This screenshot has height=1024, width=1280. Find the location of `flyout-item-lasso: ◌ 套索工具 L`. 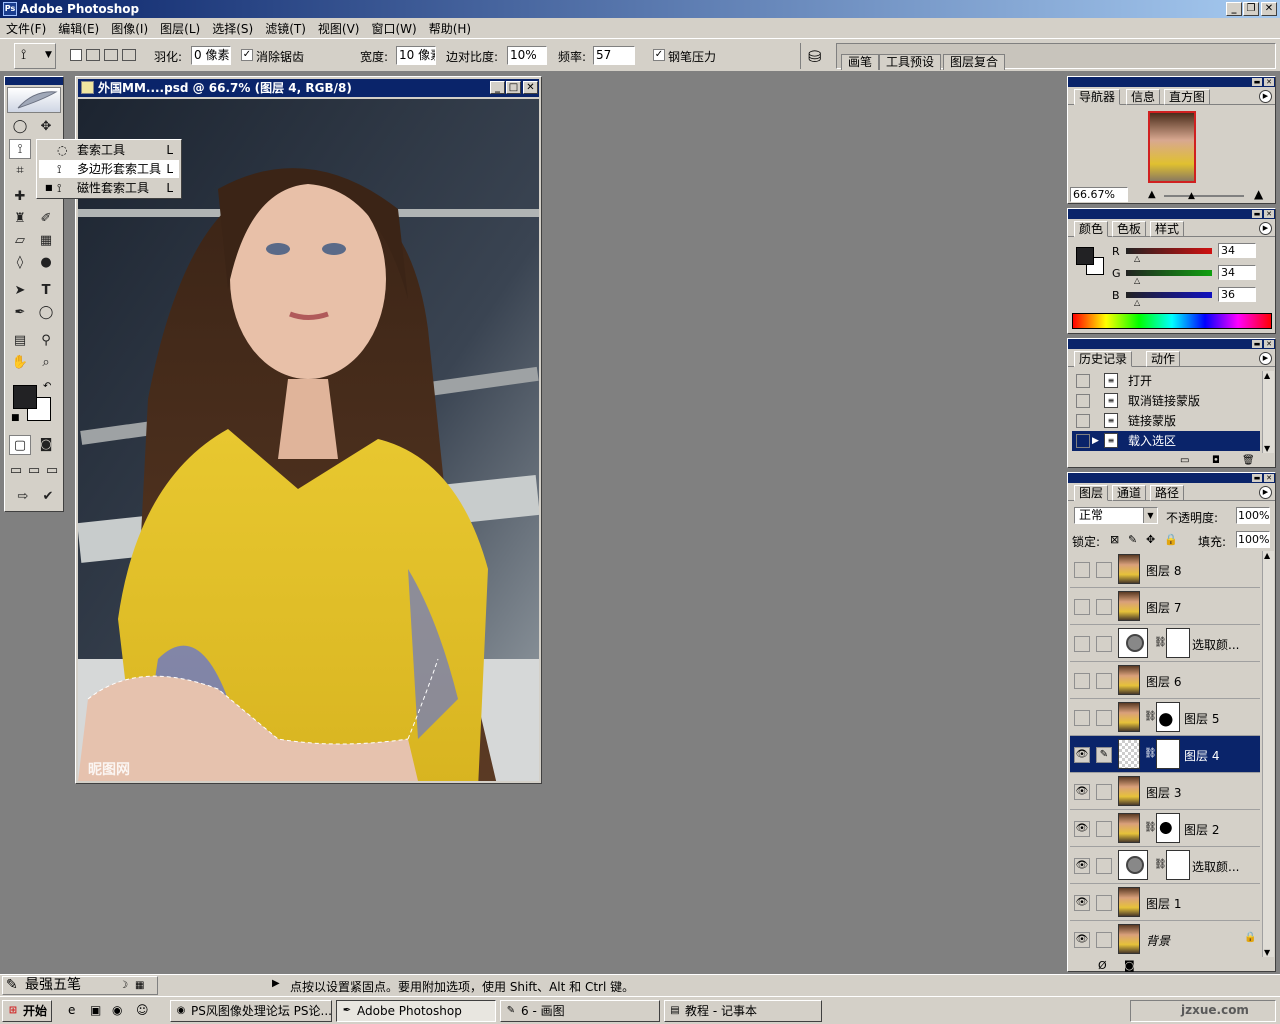

flyout-item-lasso: ◌ 套索工具 L is located at coordinates (109, 150).